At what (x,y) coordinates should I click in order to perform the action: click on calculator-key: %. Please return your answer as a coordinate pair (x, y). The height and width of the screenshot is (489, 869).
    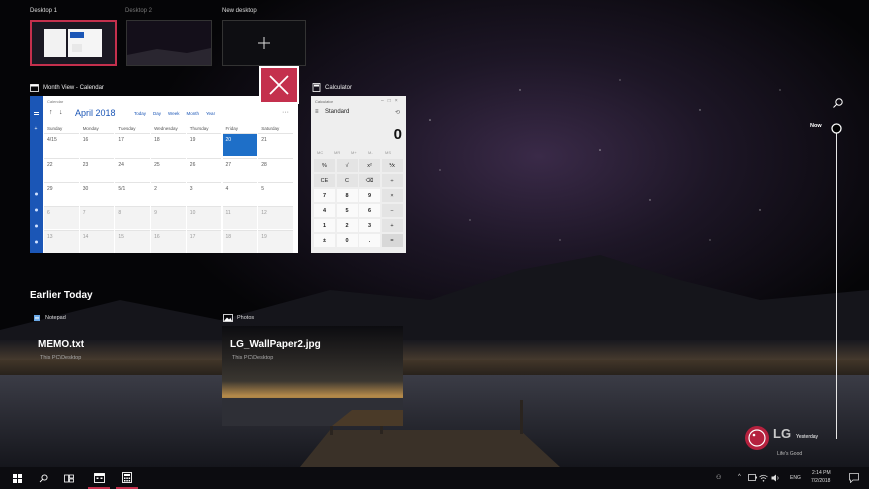
    Looking at the image, I should click on (324, 165).